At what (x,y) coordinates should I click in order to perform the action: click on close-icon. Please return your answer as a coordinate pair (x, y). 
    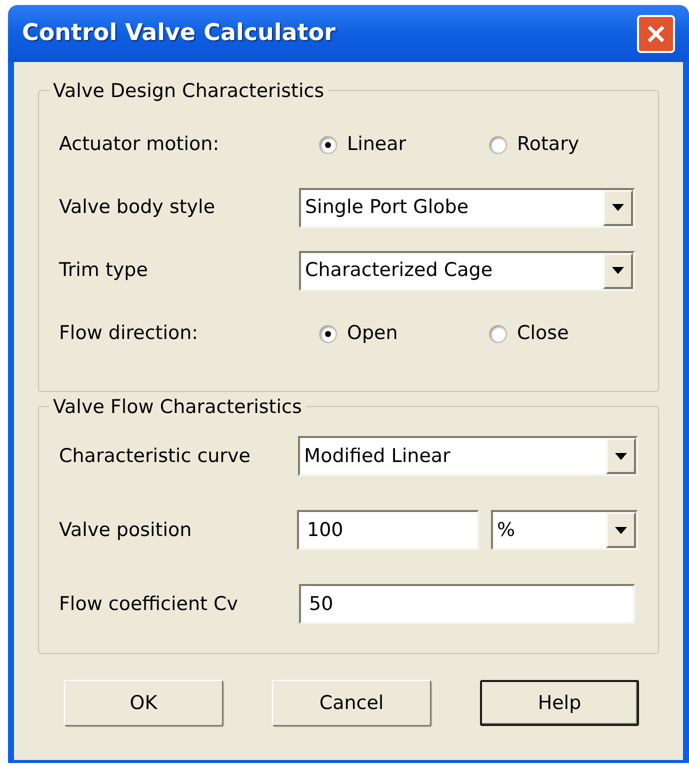
    Looking at the image, I should click on (656, 34).